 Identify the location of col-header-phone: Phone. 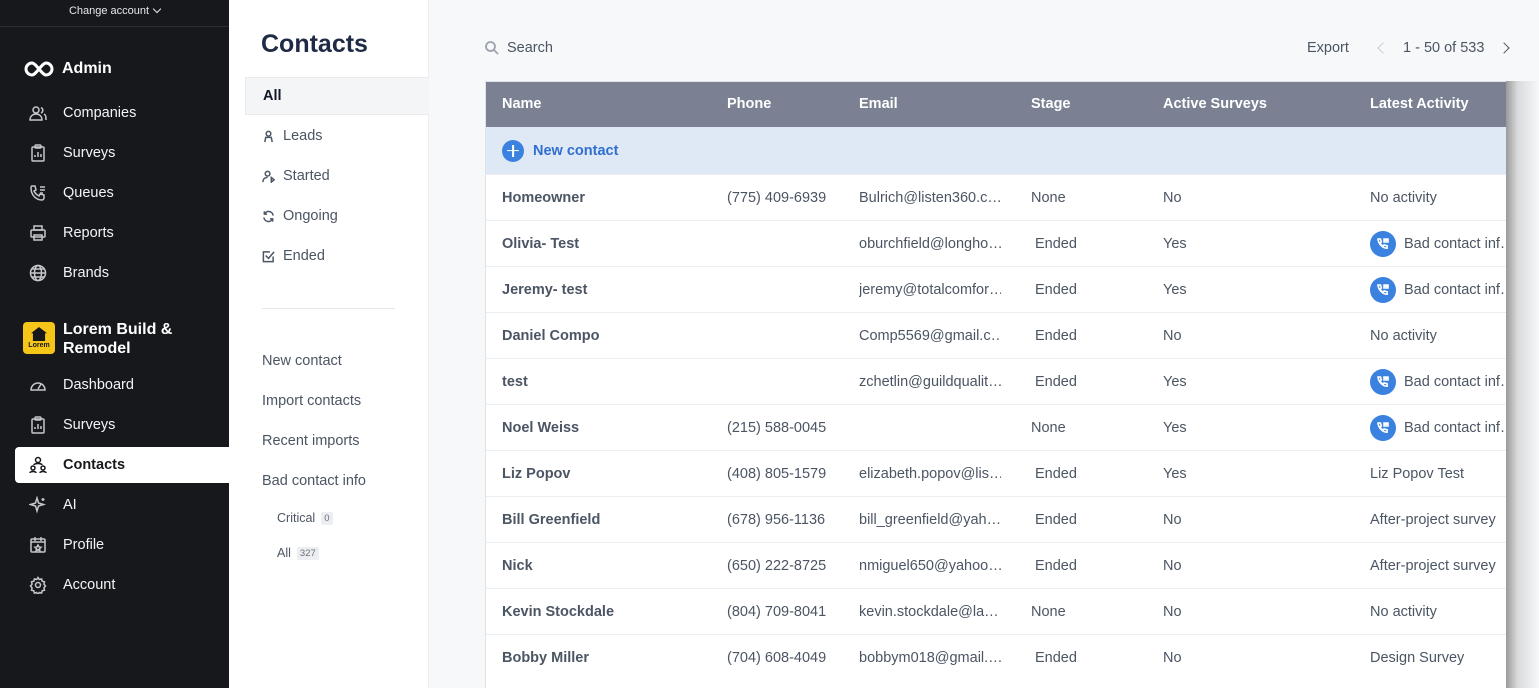
(749, 104).